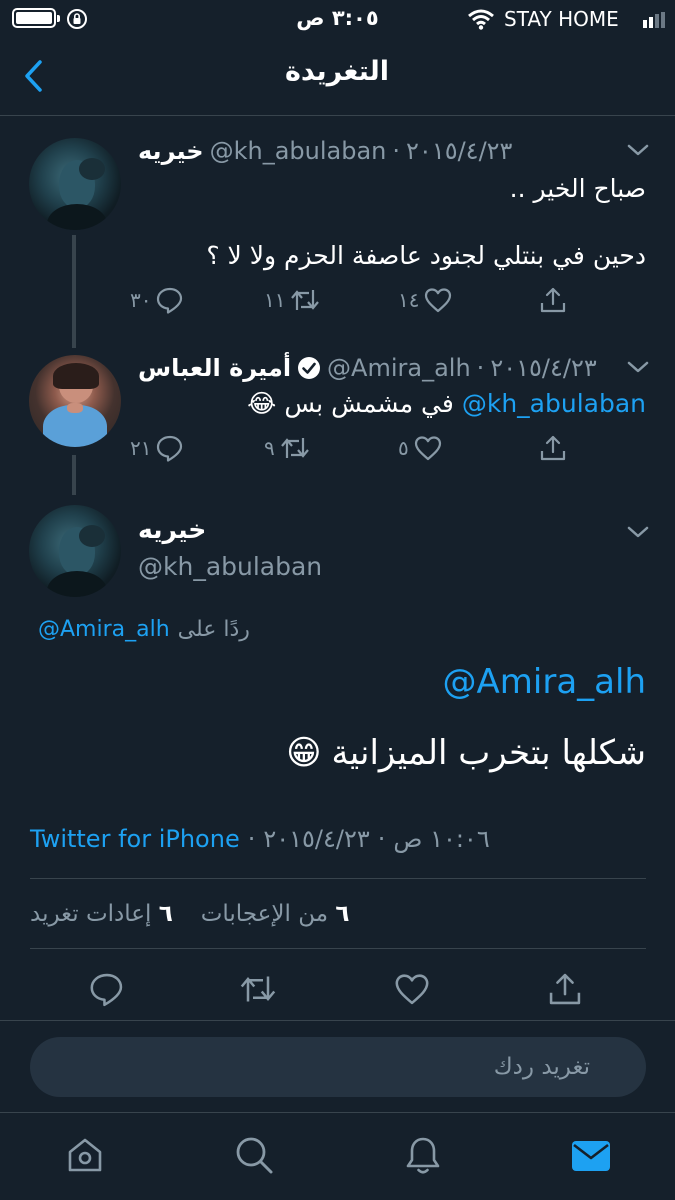 This screenshot has width=675, height=1200. I want to click on like-action: ١٤, so click(425, 300).